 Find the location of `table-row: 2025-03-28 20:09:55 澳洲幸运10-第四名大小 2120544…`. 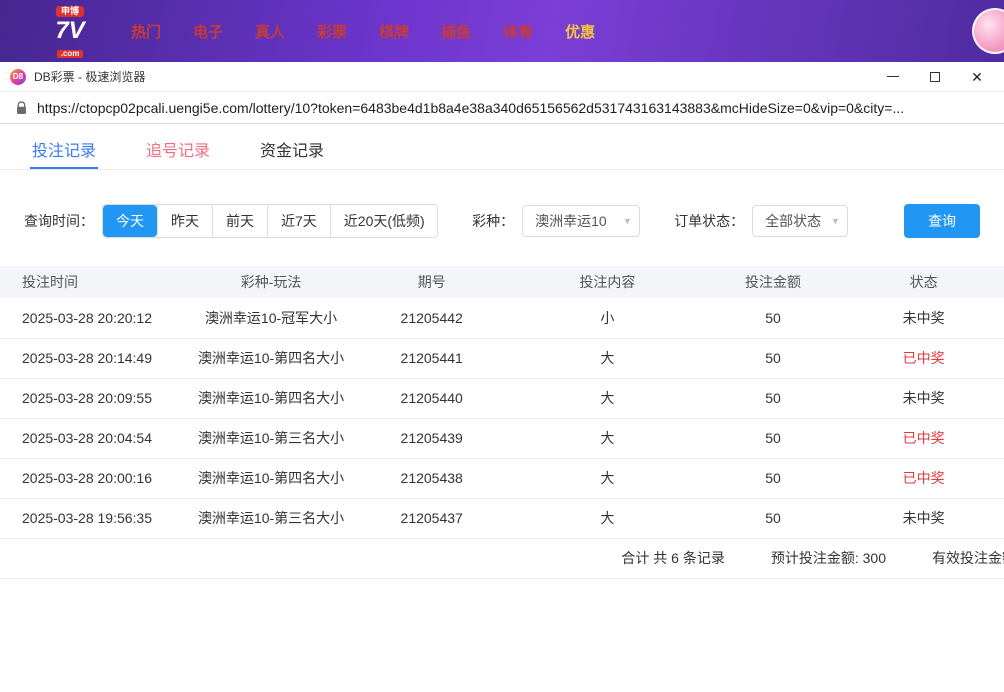

table-row: 2025-03-28 20:09:55 澳洲幸运10-第四名大小 2120544… is located at coordinates (502, 398).